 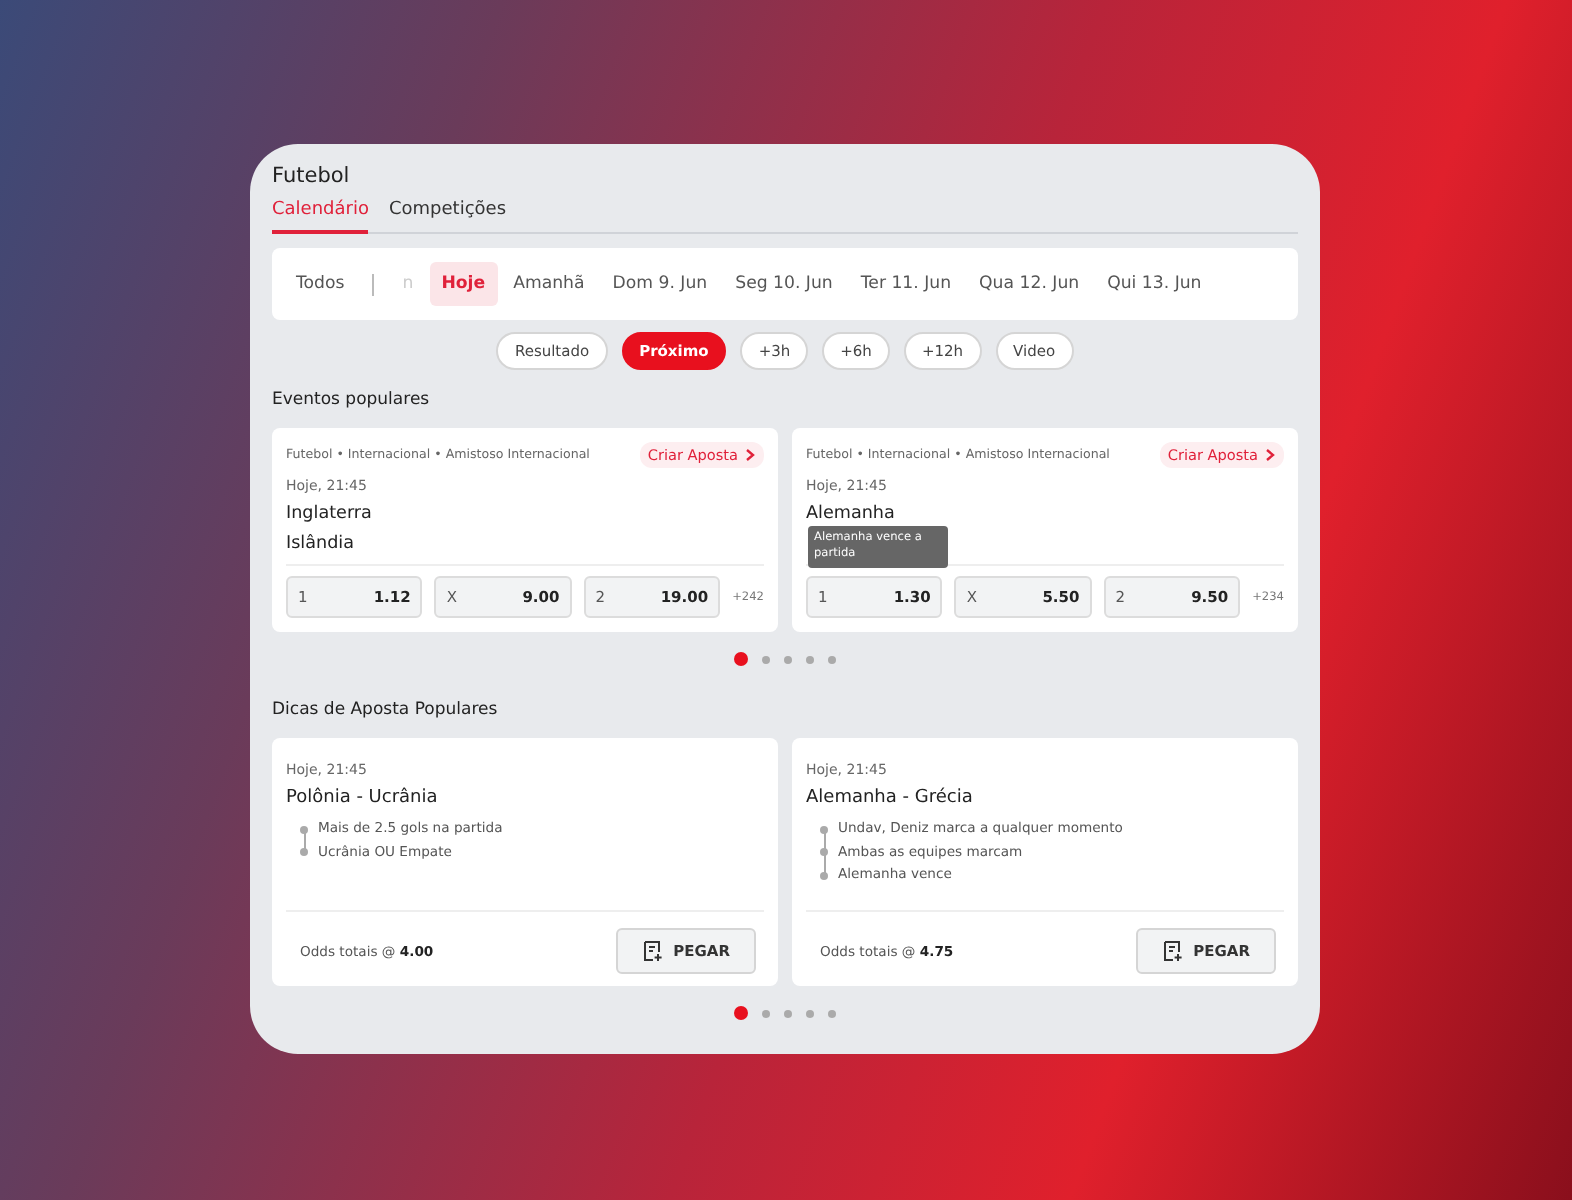 What do you see at coordinates (447, 217) in the screenshot?
I see `tab: Competições` at bounding box center [447, 217].